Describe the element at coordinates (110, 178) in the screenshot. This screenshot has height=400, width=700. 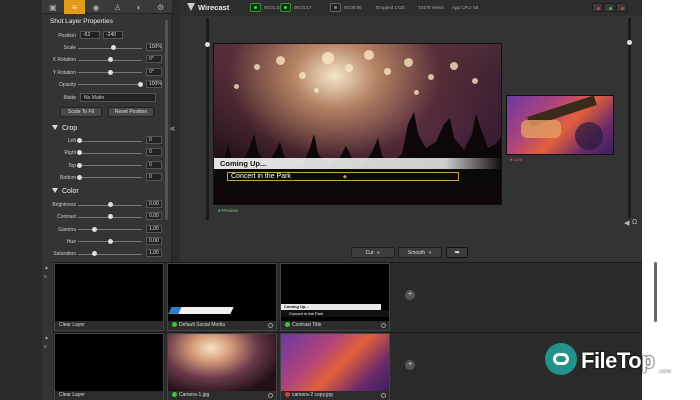
I see `crop-bottom-slider` at that location.